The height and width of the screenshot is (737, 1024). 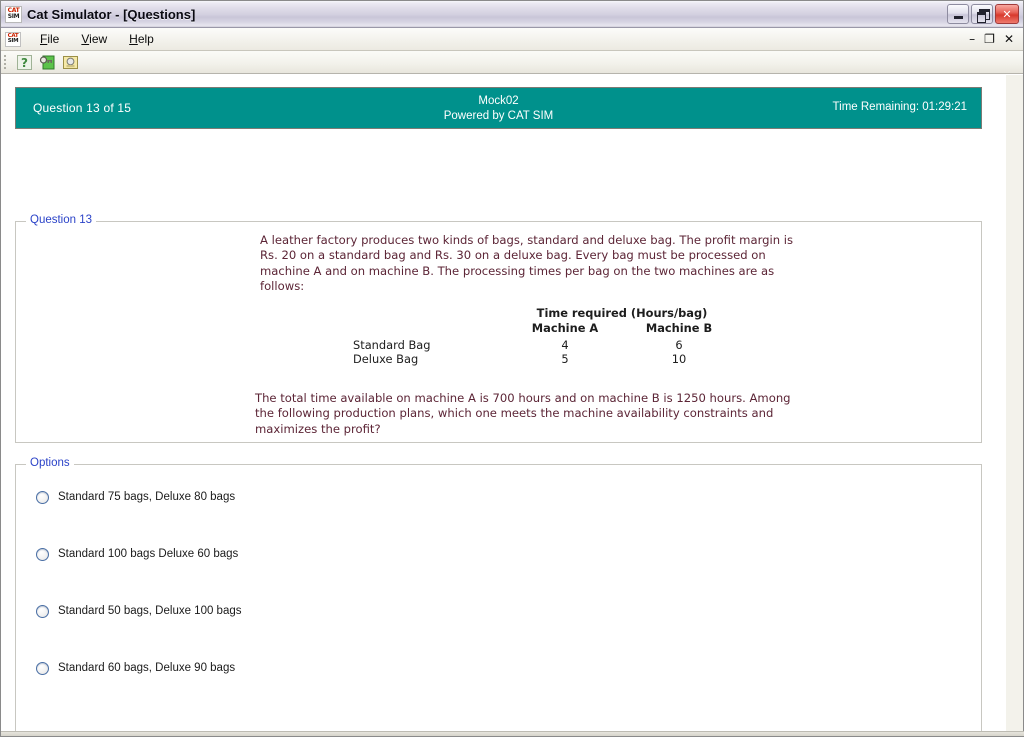 I want to click on menu-file: File, so click(x=49, y=39).